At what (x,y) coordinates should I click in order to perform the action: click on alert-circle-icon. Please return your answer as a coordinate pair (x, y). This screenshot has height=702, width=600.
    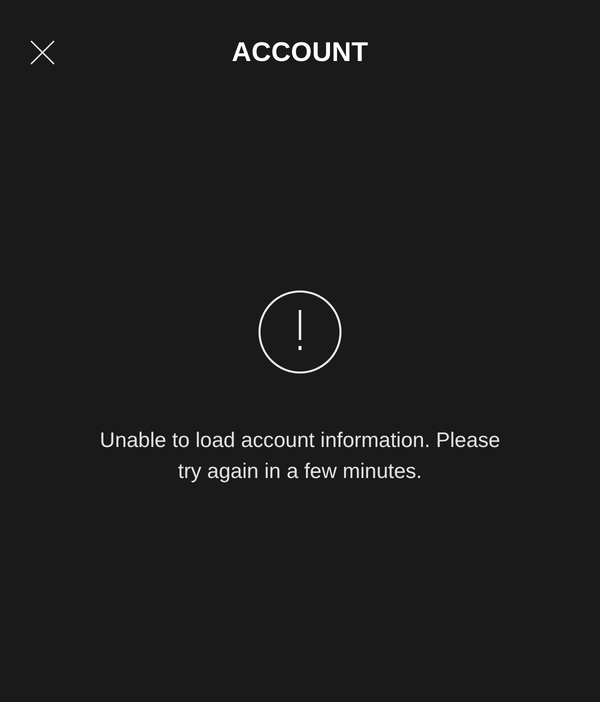
    Looking at the image, I should click on (300, 332).